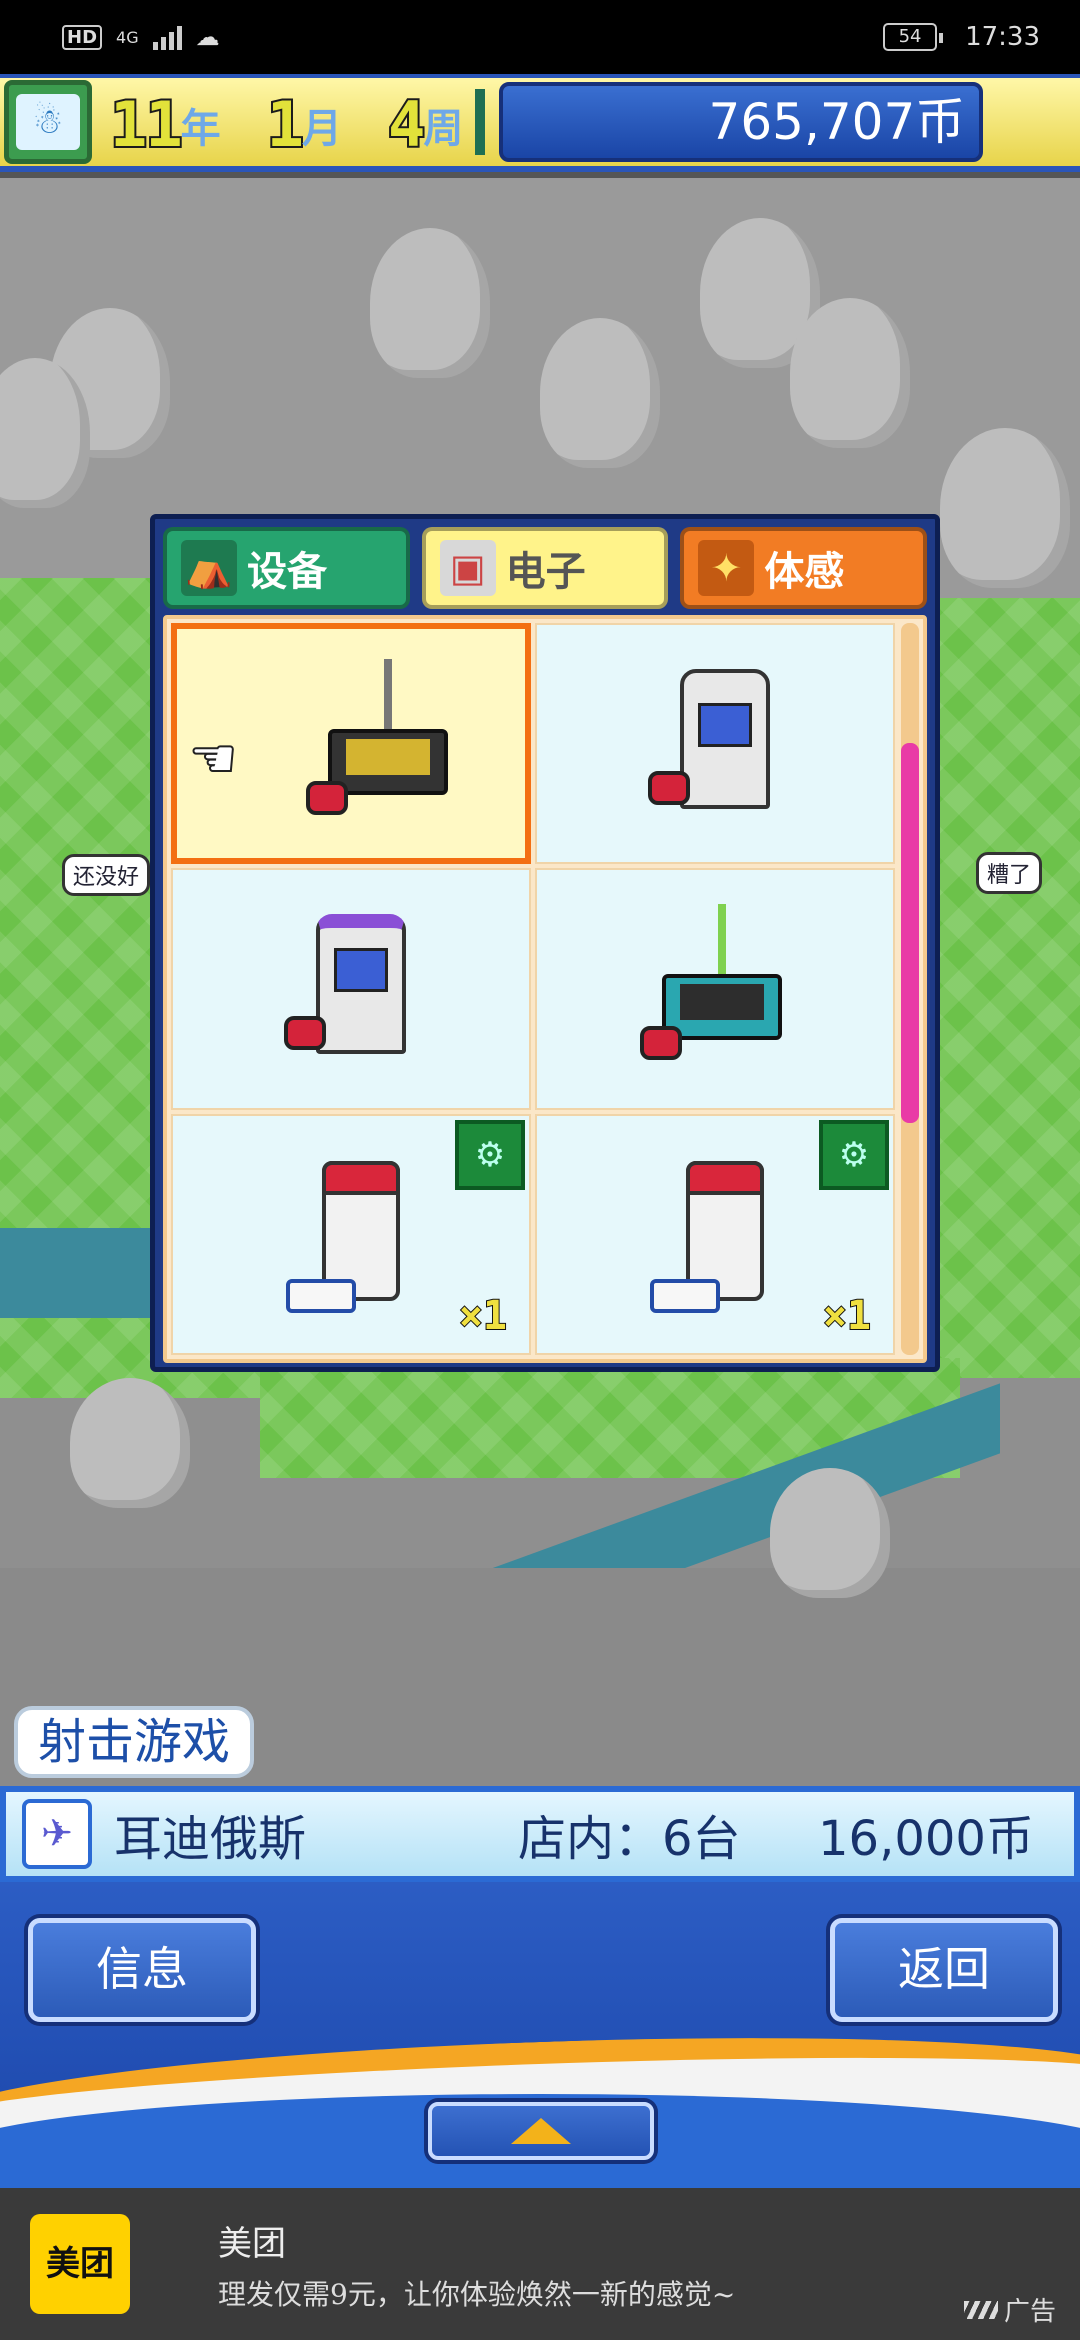 The width and height of the screenshot is (1080, 2340). Describe the element at coordinates (910, 933) in the screenshot. I see `scroll-thumb` at that location.